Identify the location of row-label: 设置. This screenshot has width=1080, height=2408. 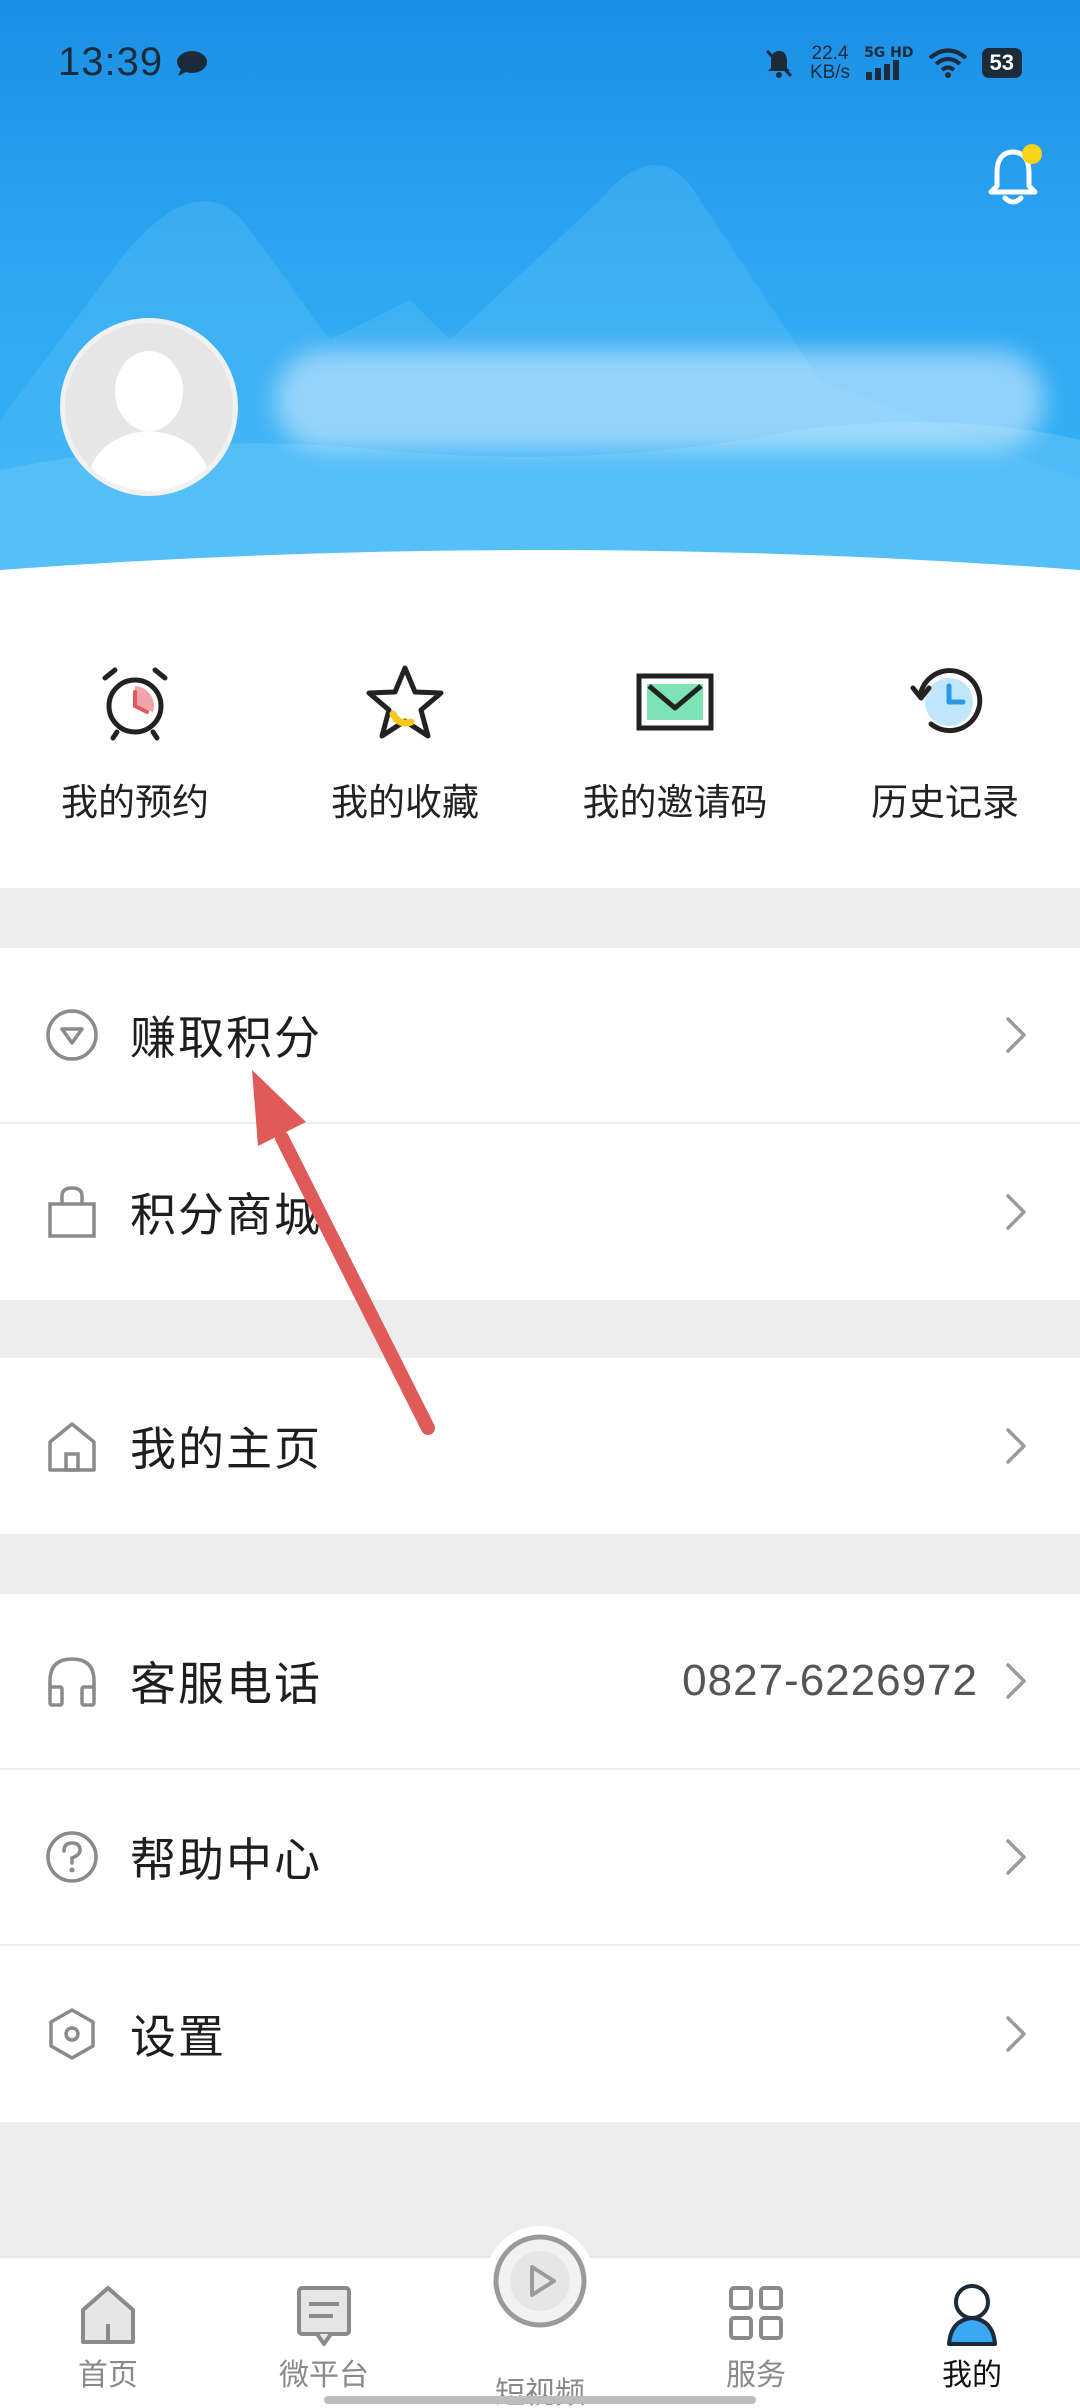
(178, 2037).